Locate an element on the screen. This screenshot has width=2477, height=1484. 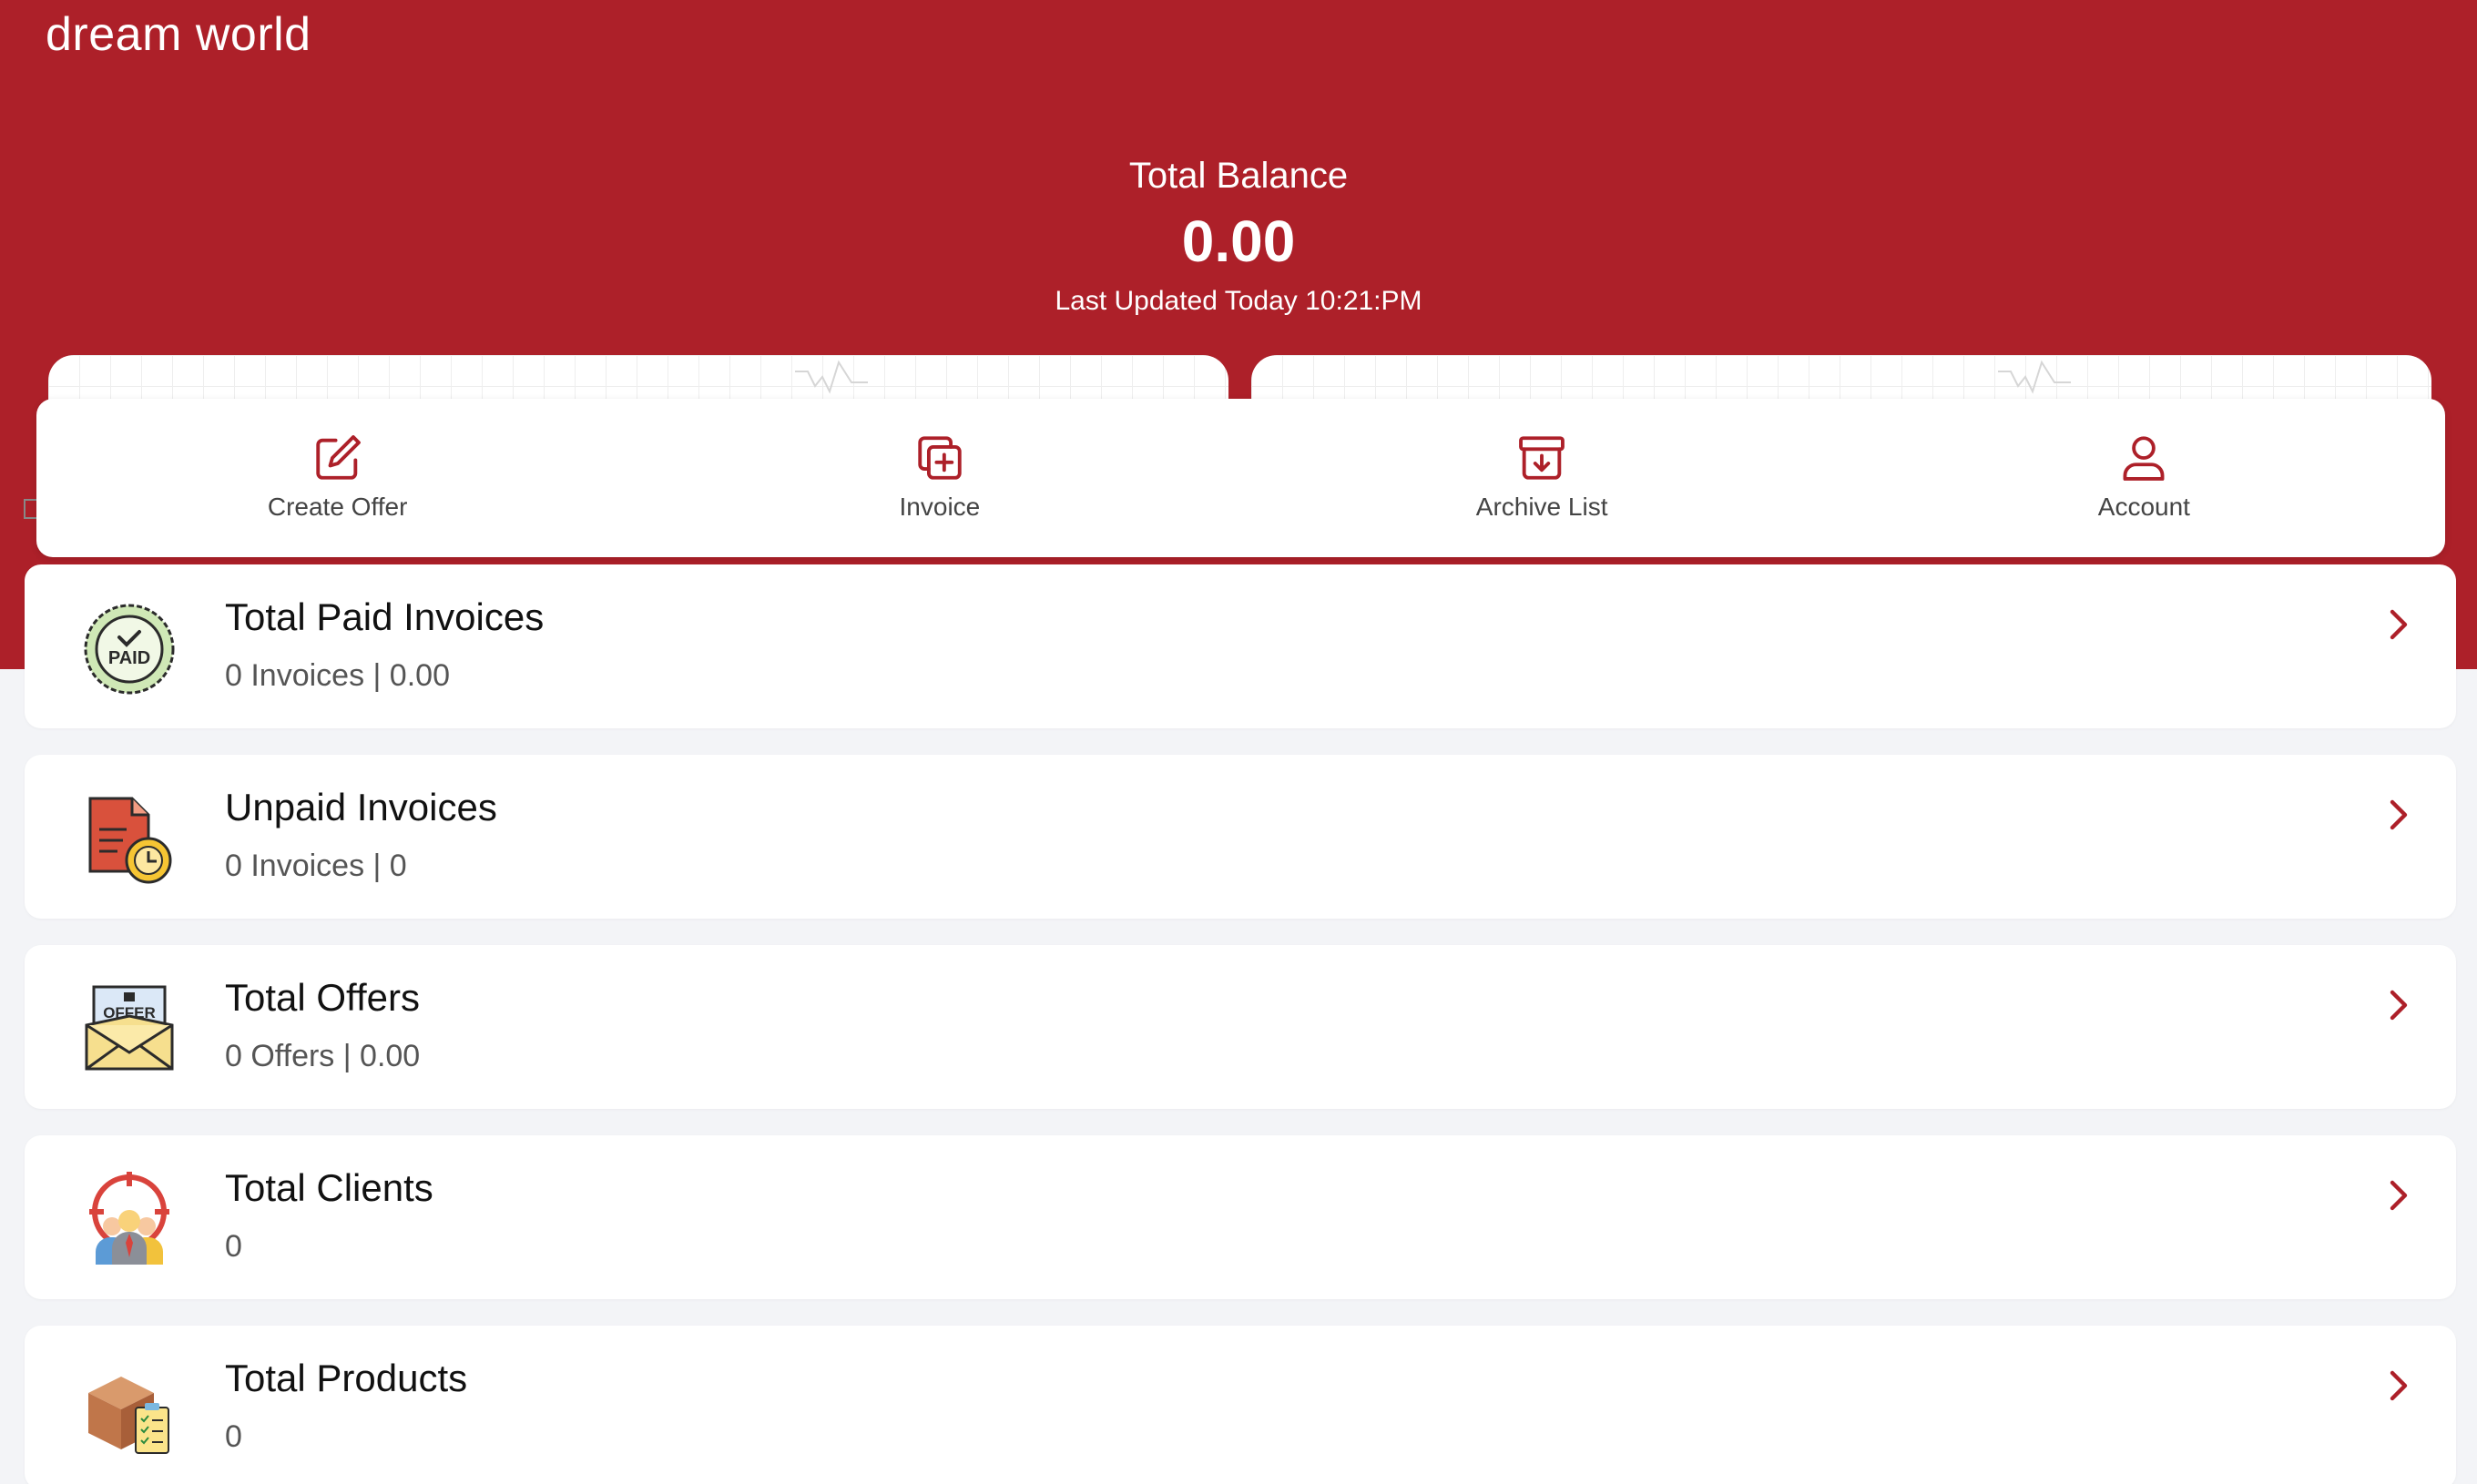
pending-document-icon is located at coordinates (130, 840).